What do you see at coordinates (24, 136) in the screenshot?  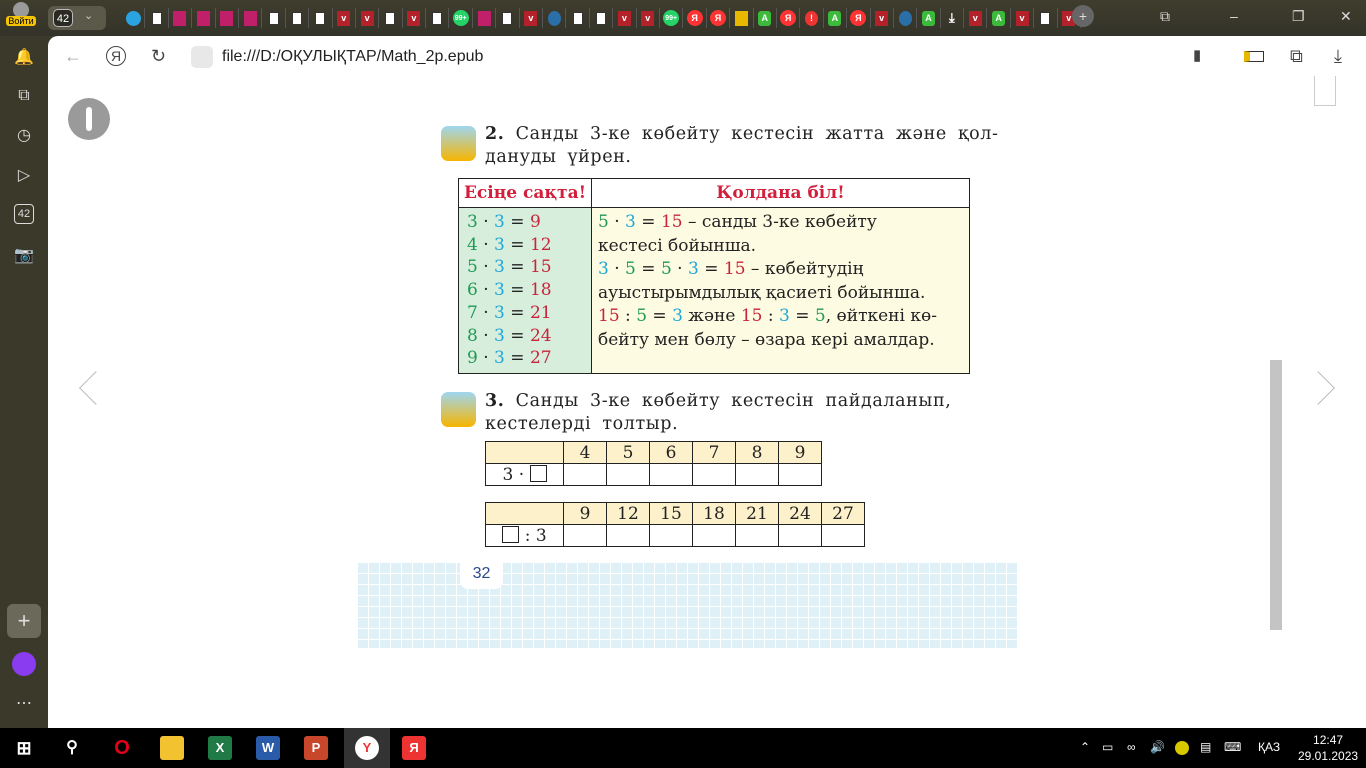 I see `history-icon: ◷` at bounding box center [24, 136].